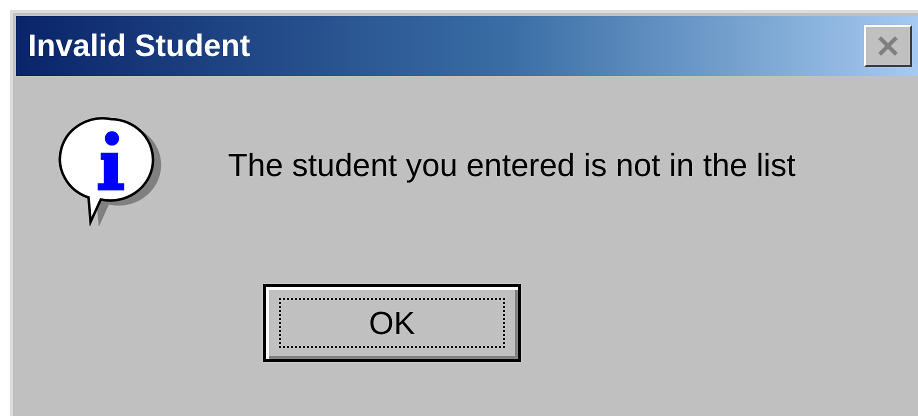 The height and width of the screenshot is (416, 918). I want to click on window-title: Invalid Student, so click(139, 46).